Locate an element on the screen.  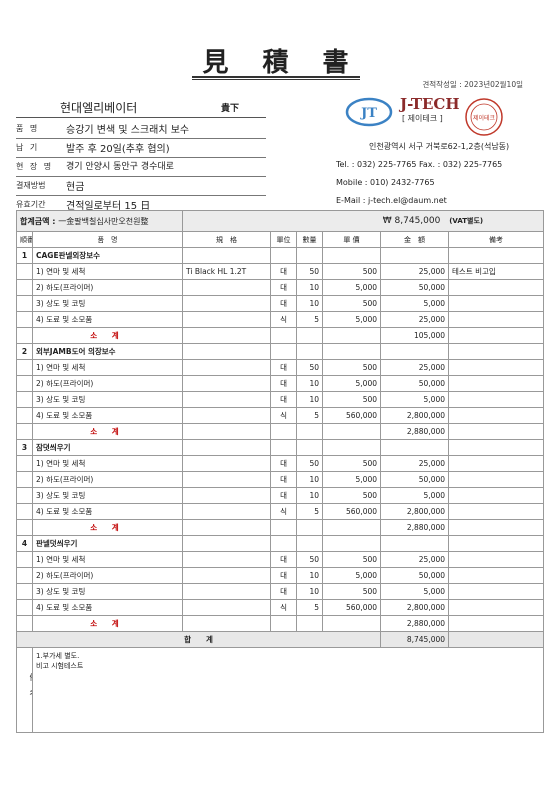
item-note: 테스트 비고입 is located at coordinates (496, 271).